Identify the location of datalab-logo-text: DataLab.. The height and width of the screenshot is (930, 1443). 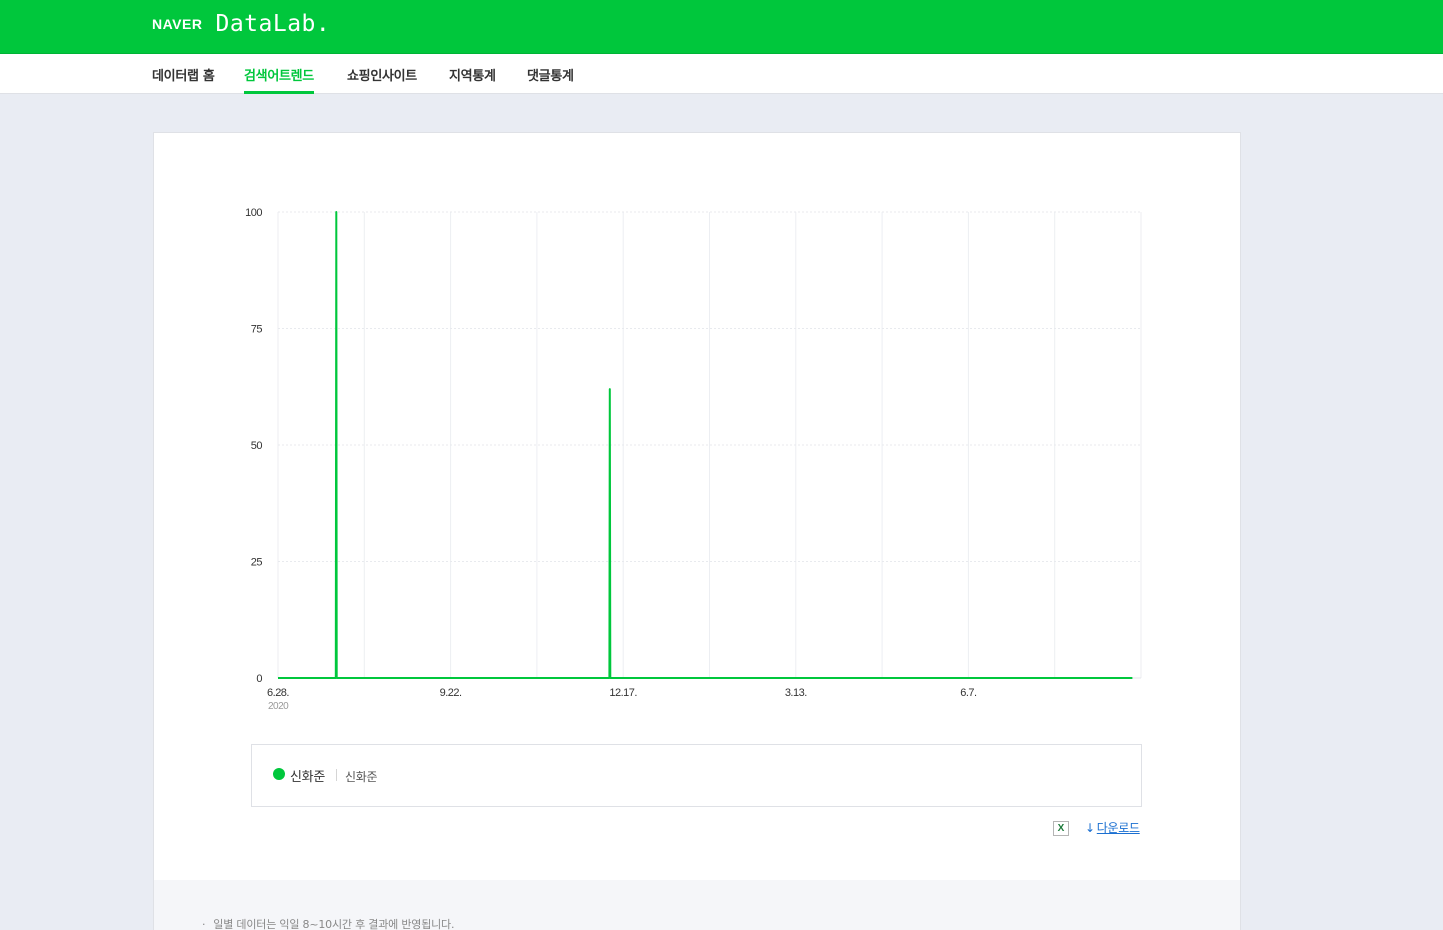
(273, 24).